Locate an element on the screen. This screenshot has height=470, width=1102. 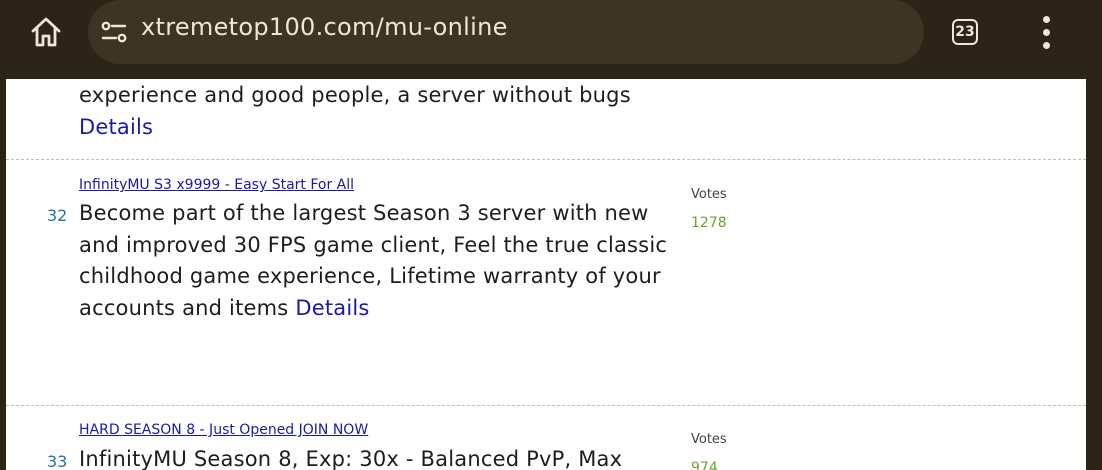
tune-icon is located at coordinates (114, 32).